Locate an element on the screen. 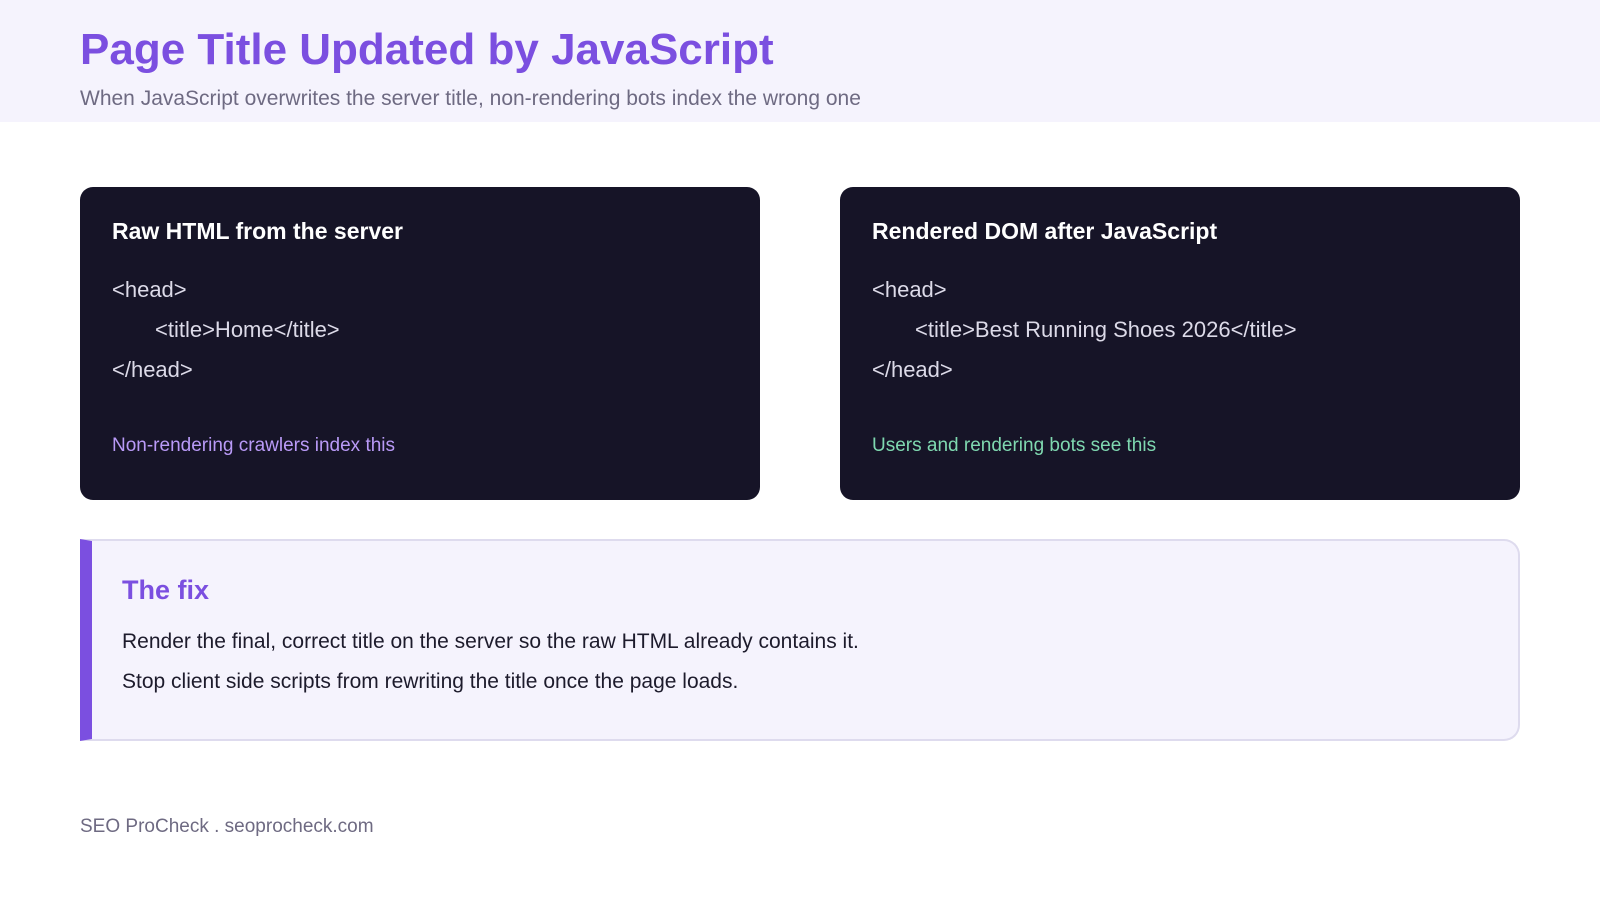 The height and width of the screenshot is (900, 1600). footer-credit: SEO ProCheck . seoprocheck.com is located at coordinates (227, 826).